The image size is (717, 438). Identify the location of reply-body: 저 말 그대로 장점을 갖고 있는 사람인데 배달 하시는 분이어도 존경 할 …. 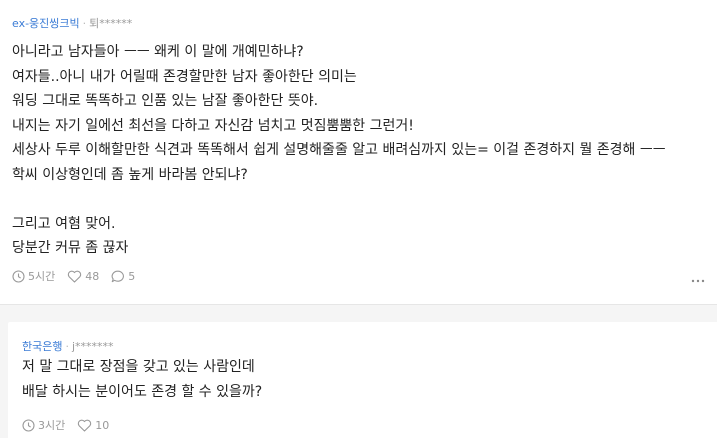
(365, 379).